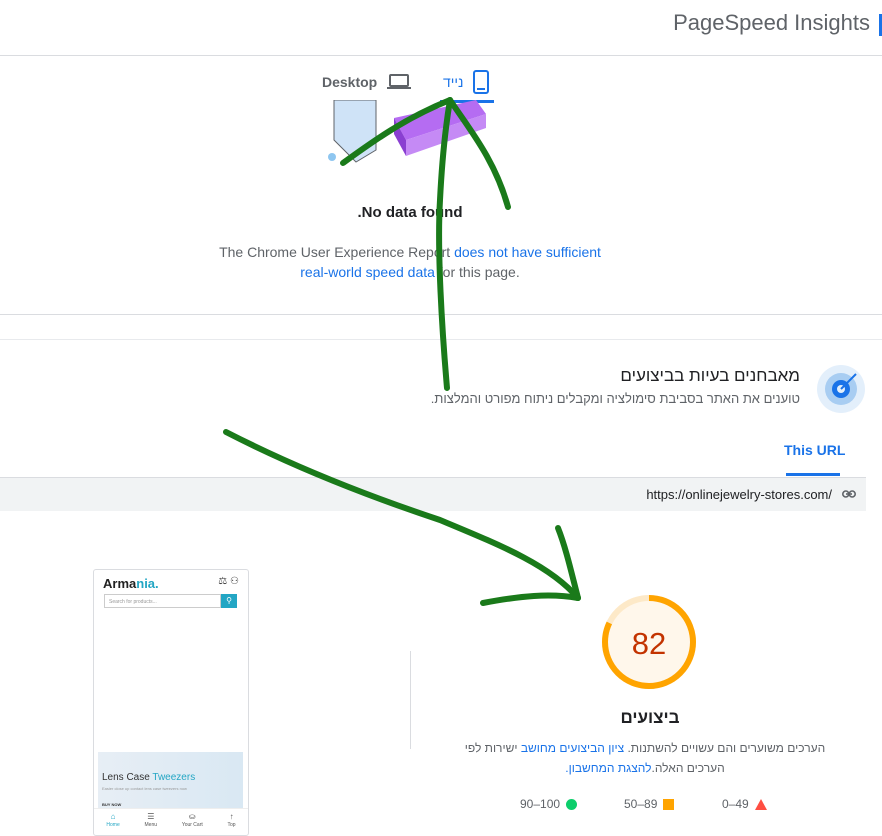  Describe the element at coordinates (739, 494) in the screenshot. I see `analyzed-url: https://onlinejewelry-stores.com/` at that location.